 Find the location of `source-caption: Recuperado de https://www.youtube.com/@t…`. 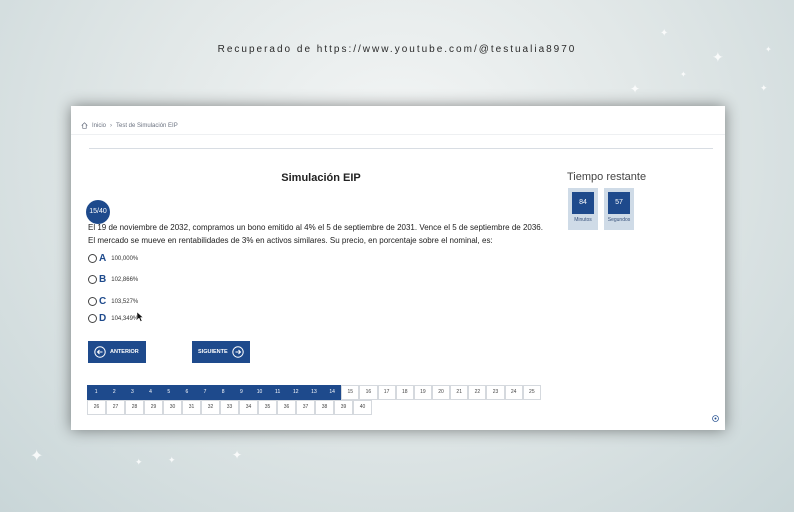

source-caption: Recuperado de https://www.youtube.com/@t… is located at coordinates (397, 49).